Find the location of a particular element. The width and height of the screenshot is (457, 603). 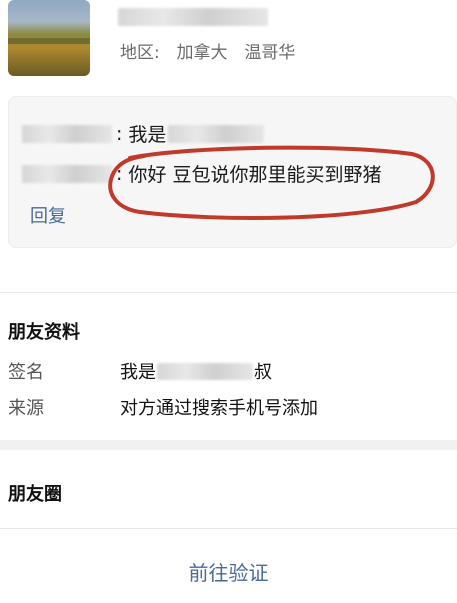

request-message-2: : 你好 豆包说你那里能买到野猪 is located at coordinates (201, 173).